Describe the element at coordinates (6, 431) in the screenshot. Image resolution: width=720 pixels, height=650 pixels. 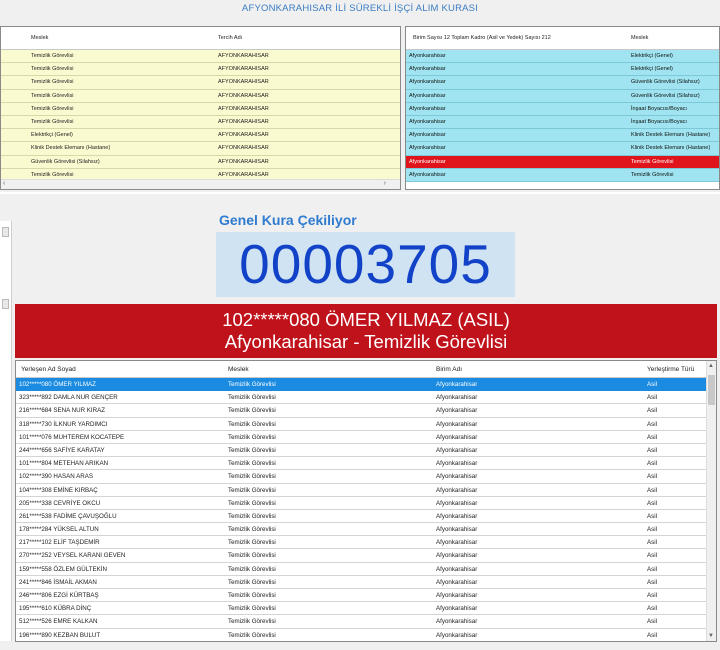
I see `left-panel-scroll` at that location.